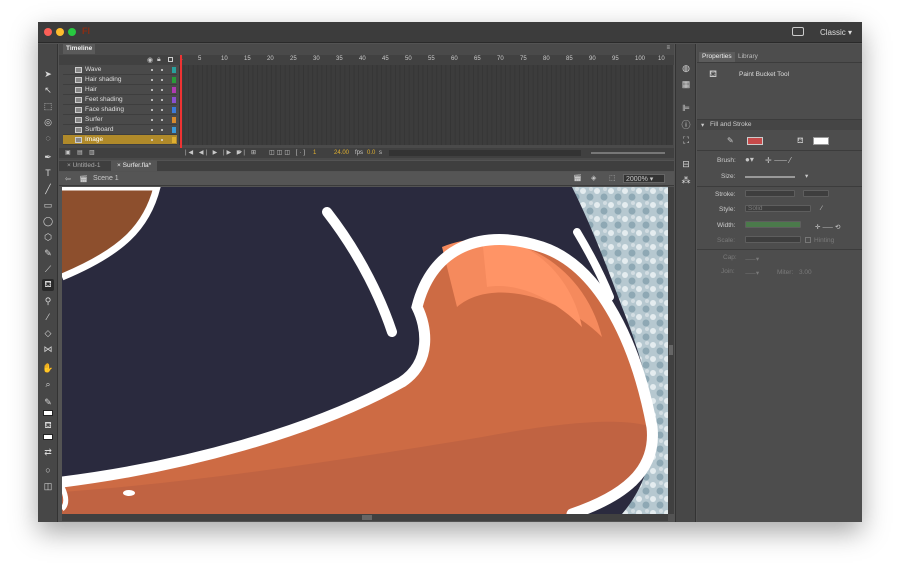 The width and height of the screenshot is (900, 580). I want to click on pen-tool-icon: ✒, so click(48, 157).